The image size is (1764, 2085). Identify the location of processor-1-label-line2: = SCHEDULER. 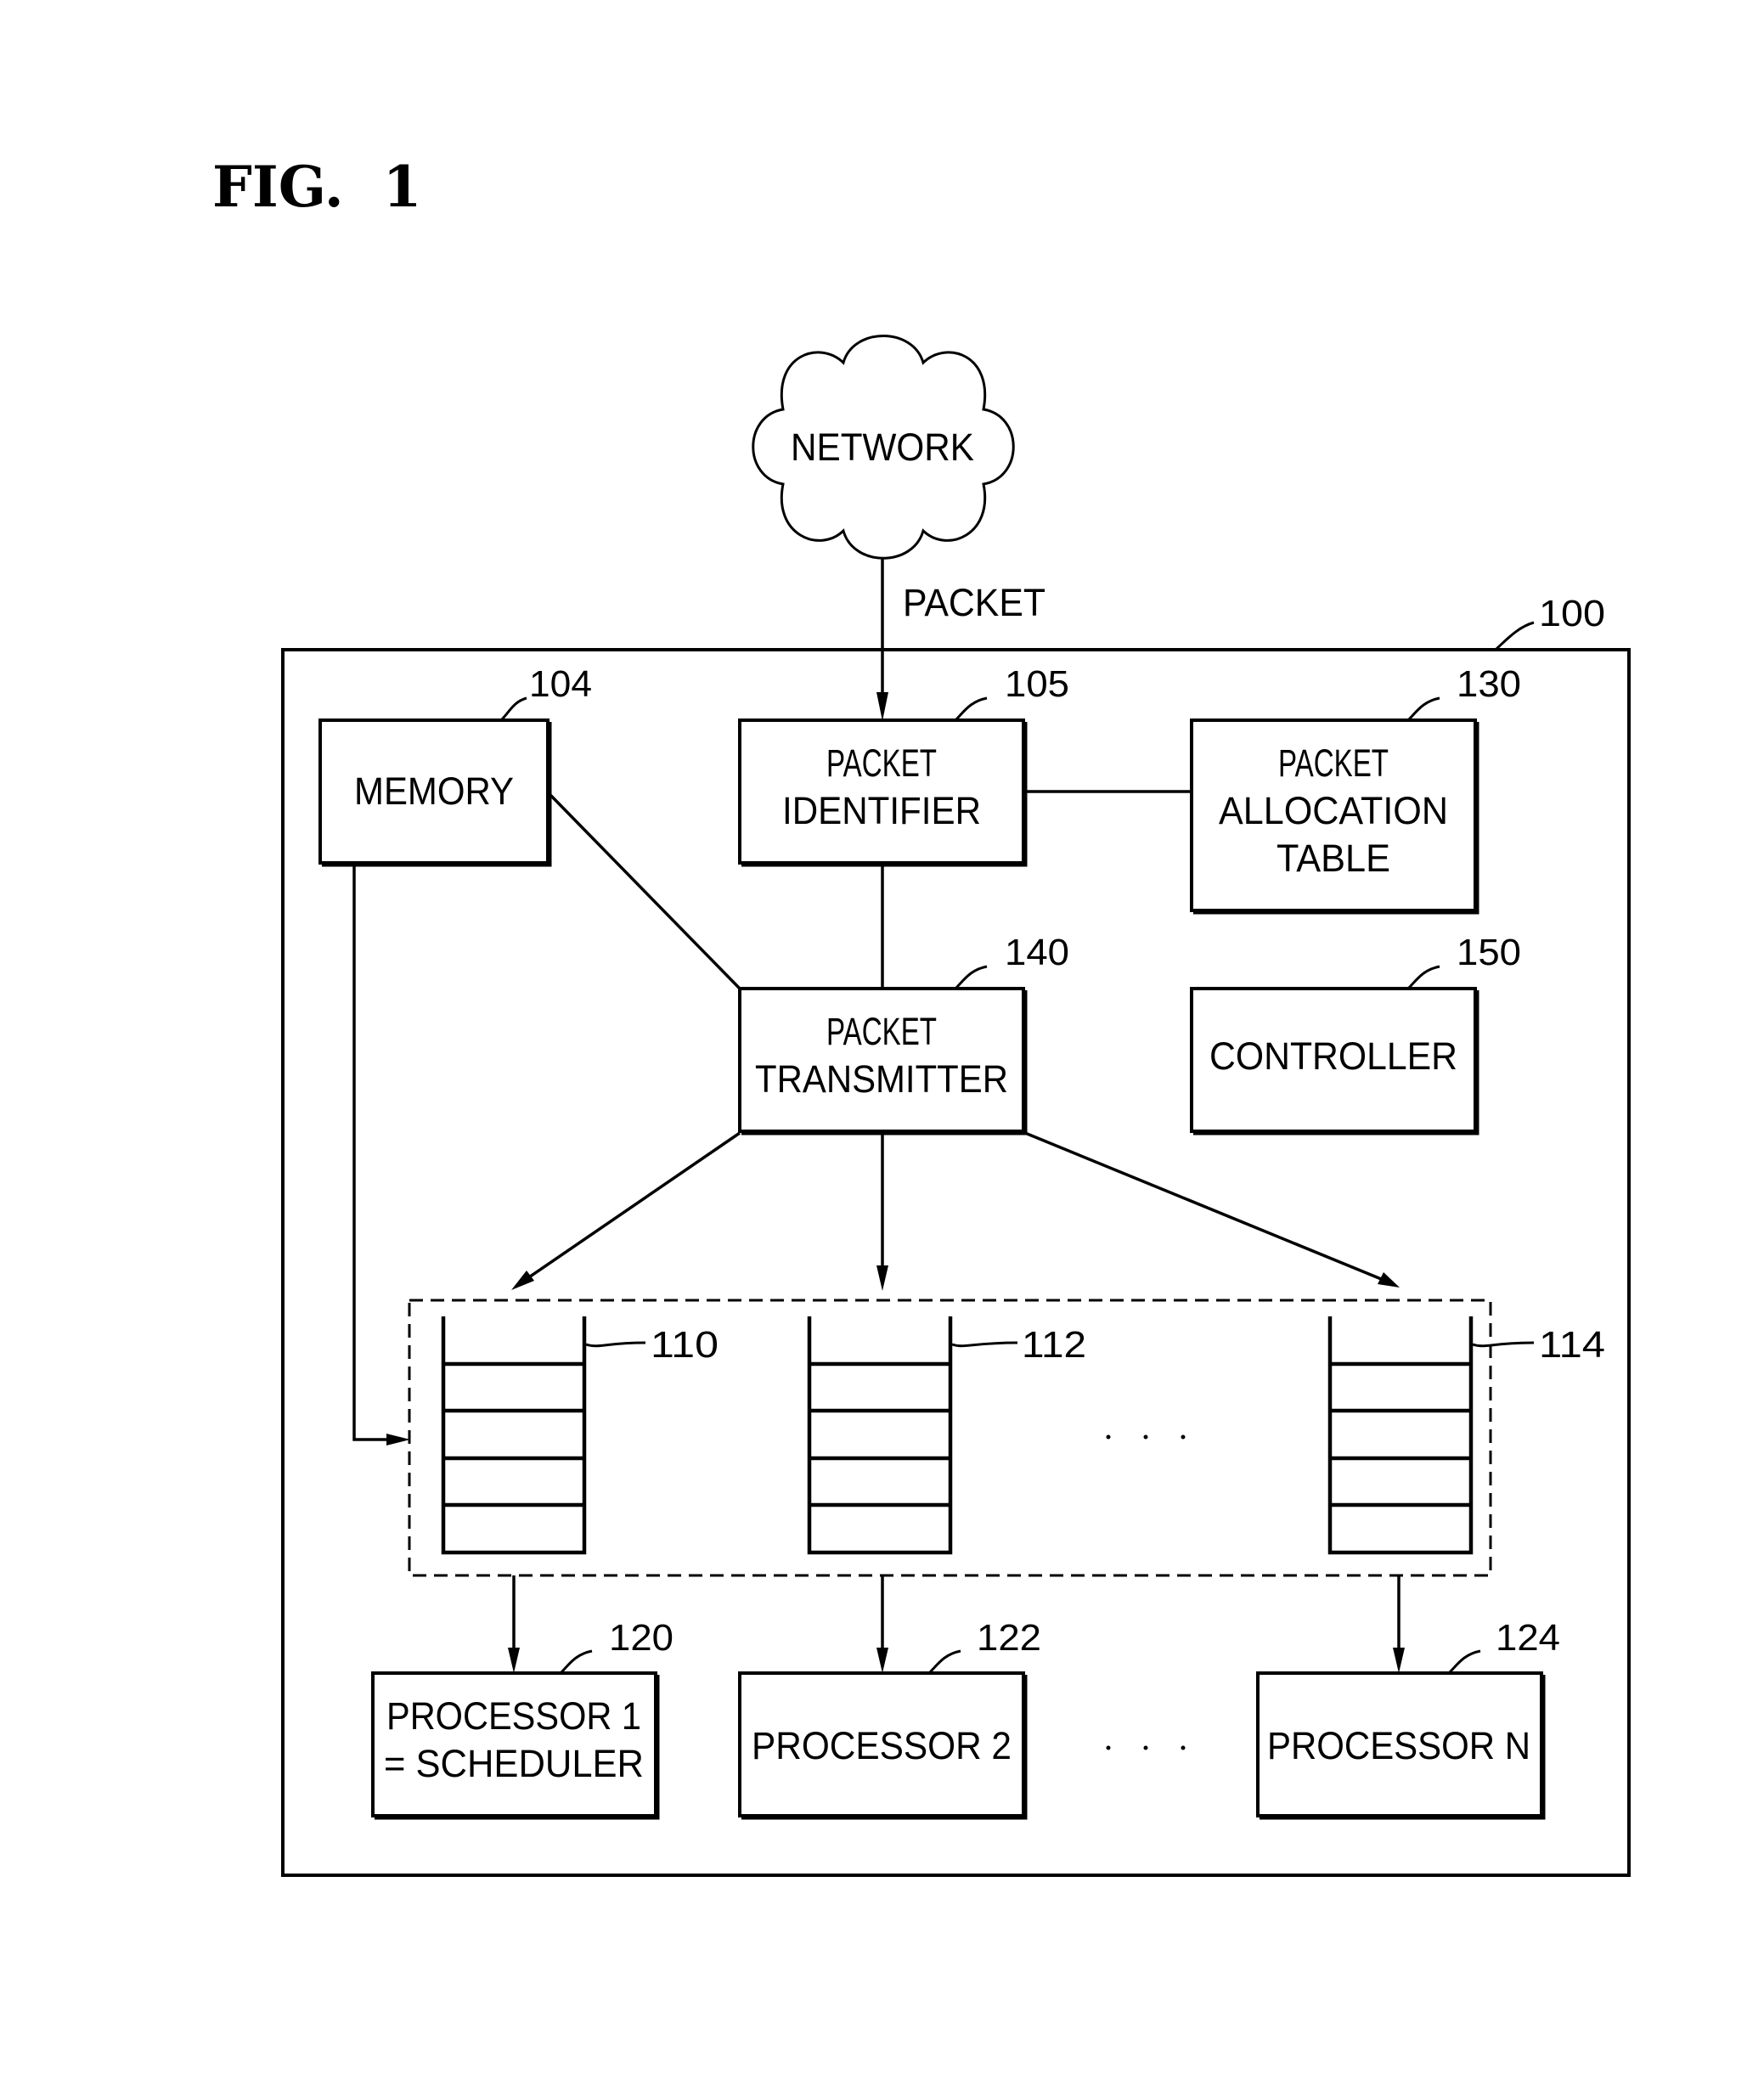
(514, 1763).